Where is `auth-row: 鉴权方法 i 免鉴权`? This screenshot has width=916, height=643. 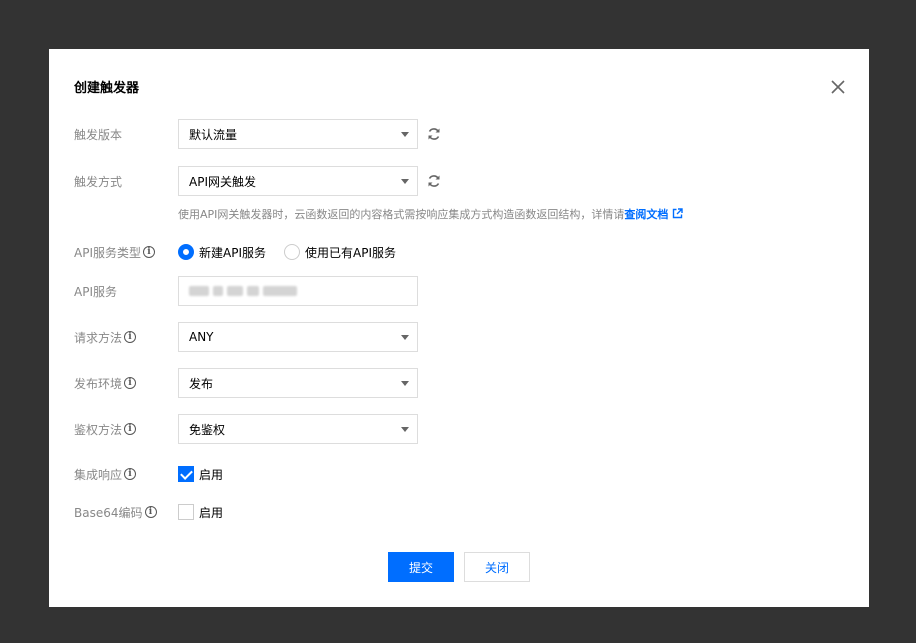
auth-row: 鉴权方法 i 免鉴权 is located at coordinates (454, 429).